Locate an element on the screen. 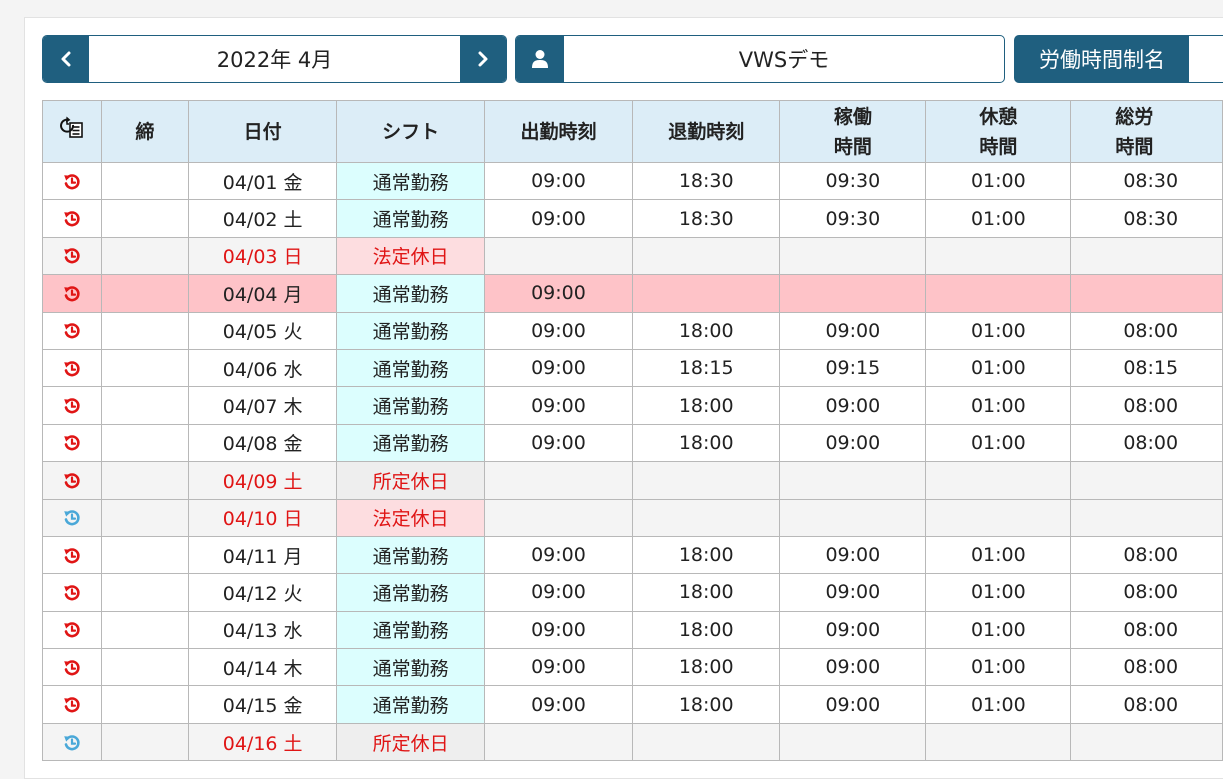 Image resolution: width=1223 pixels, height=779 pixels. date-cell: 04/02 土 is located at coordinates (262, 218).